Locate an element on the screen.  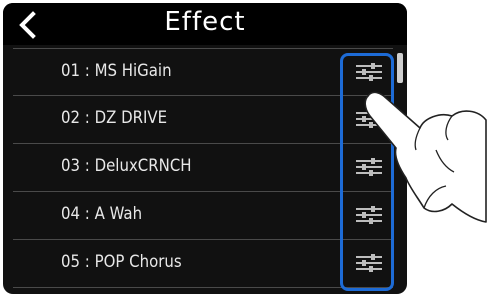
effect-row-05: 05 : POP Chorus is located at coordinates (203, 264).